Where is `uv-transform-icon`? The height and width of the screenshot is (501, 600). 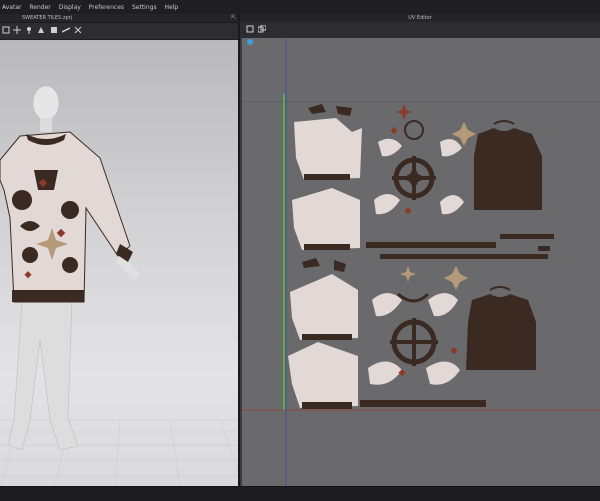
uv-transform-icon is located at coordinates (262, 29).